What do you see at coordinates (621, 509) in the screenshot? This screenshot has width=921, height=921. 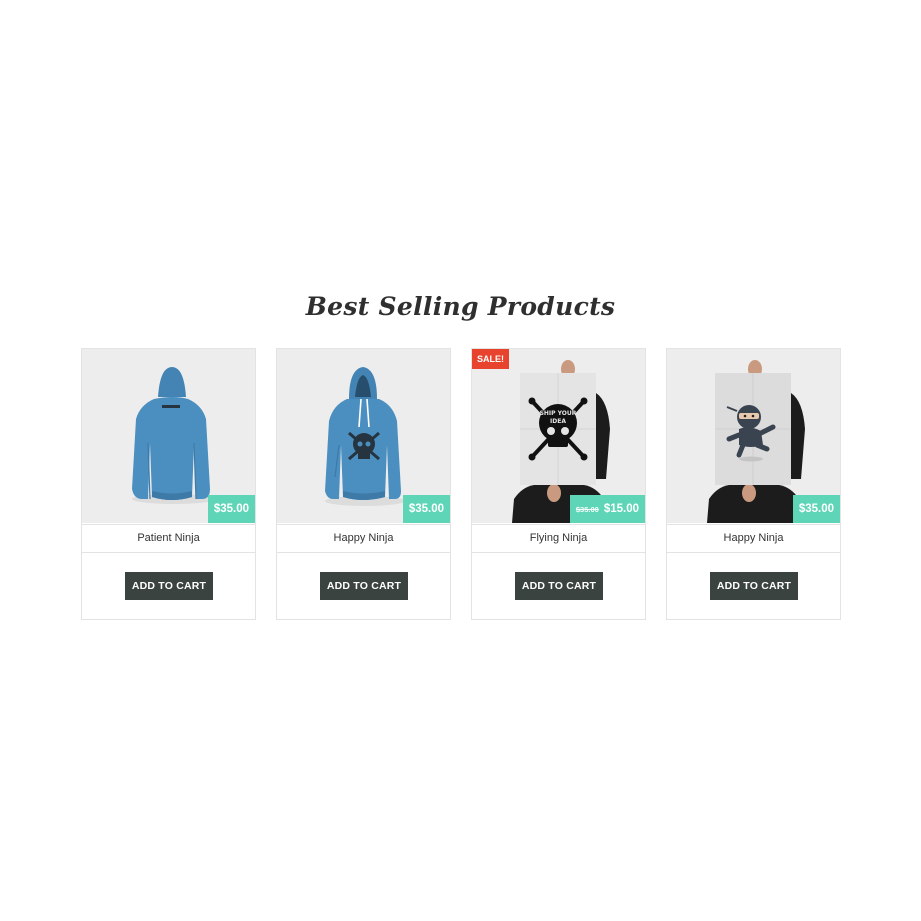 I see `price: $15.00` at bounding box center [621, 509].